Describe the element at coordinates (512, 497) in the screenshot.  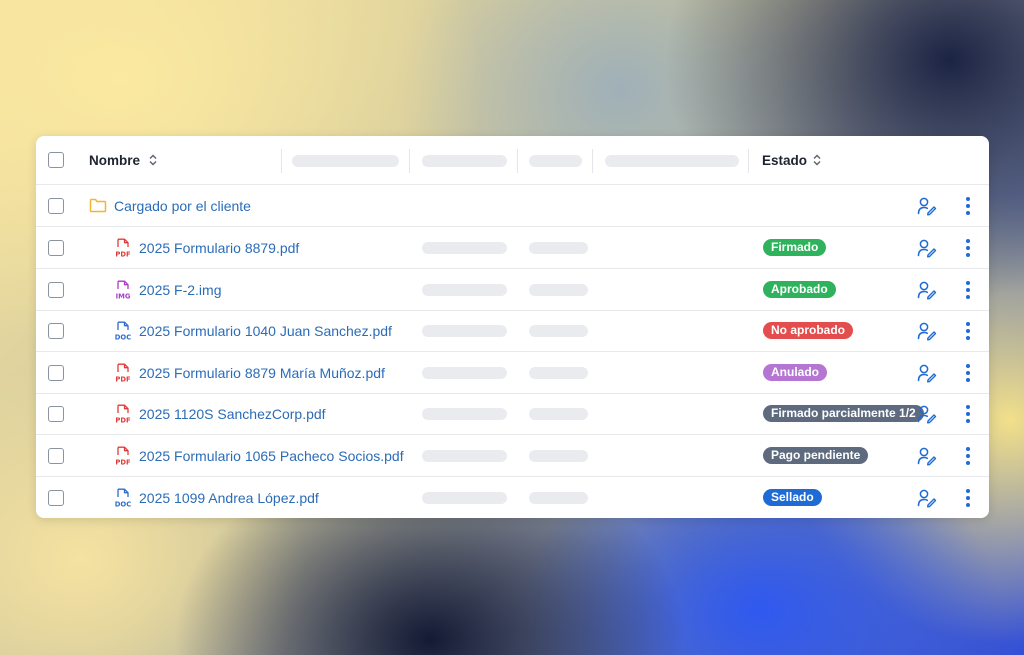
I see `table-row: DOC 2025 1099 Andrea López.pdf Sellado` at that location.